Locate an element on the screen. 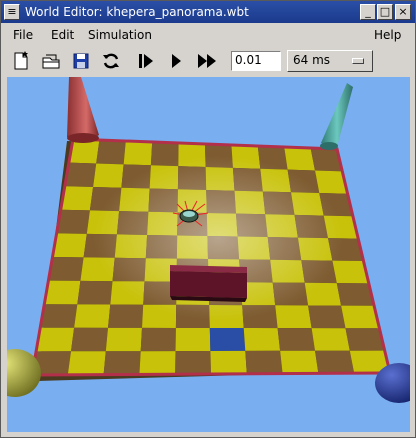 The height and width of the screenshot is (438, 416). minimize-button: _ is located at coordinates (368, 12).